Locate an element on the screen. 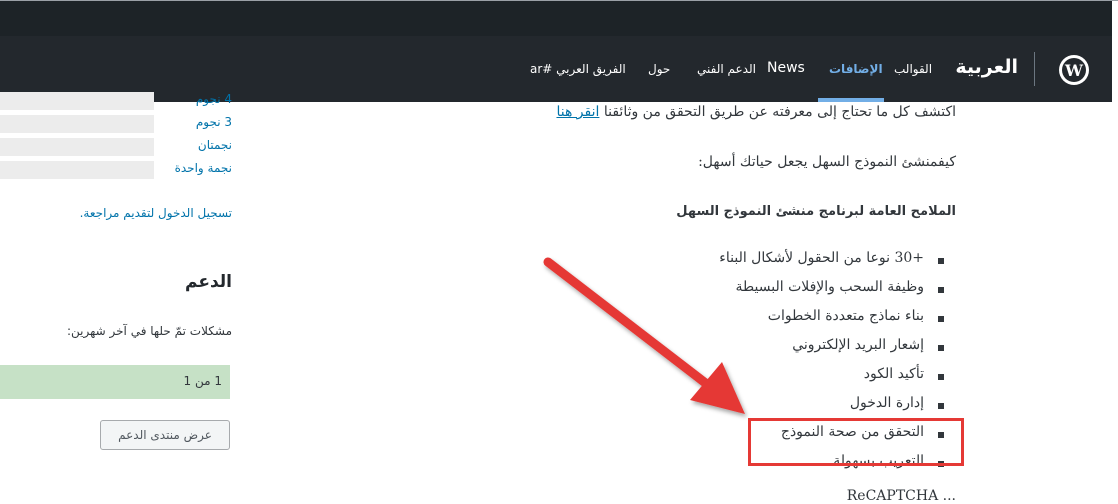 The height and width of the screenshot is (504, 1118). nav-news: News is located at coordinates (786, 68).